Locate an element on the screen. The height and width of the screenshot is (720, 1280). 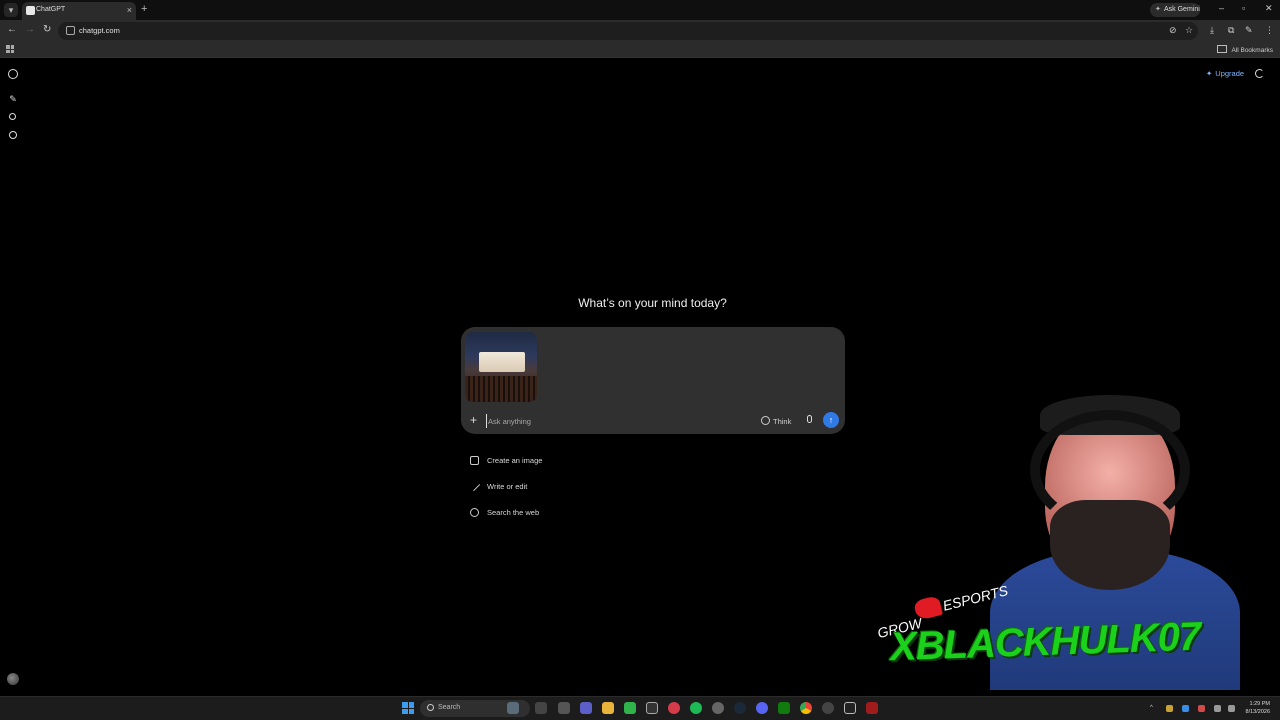
file-explorer-icon is located at coordinates (608, 708).